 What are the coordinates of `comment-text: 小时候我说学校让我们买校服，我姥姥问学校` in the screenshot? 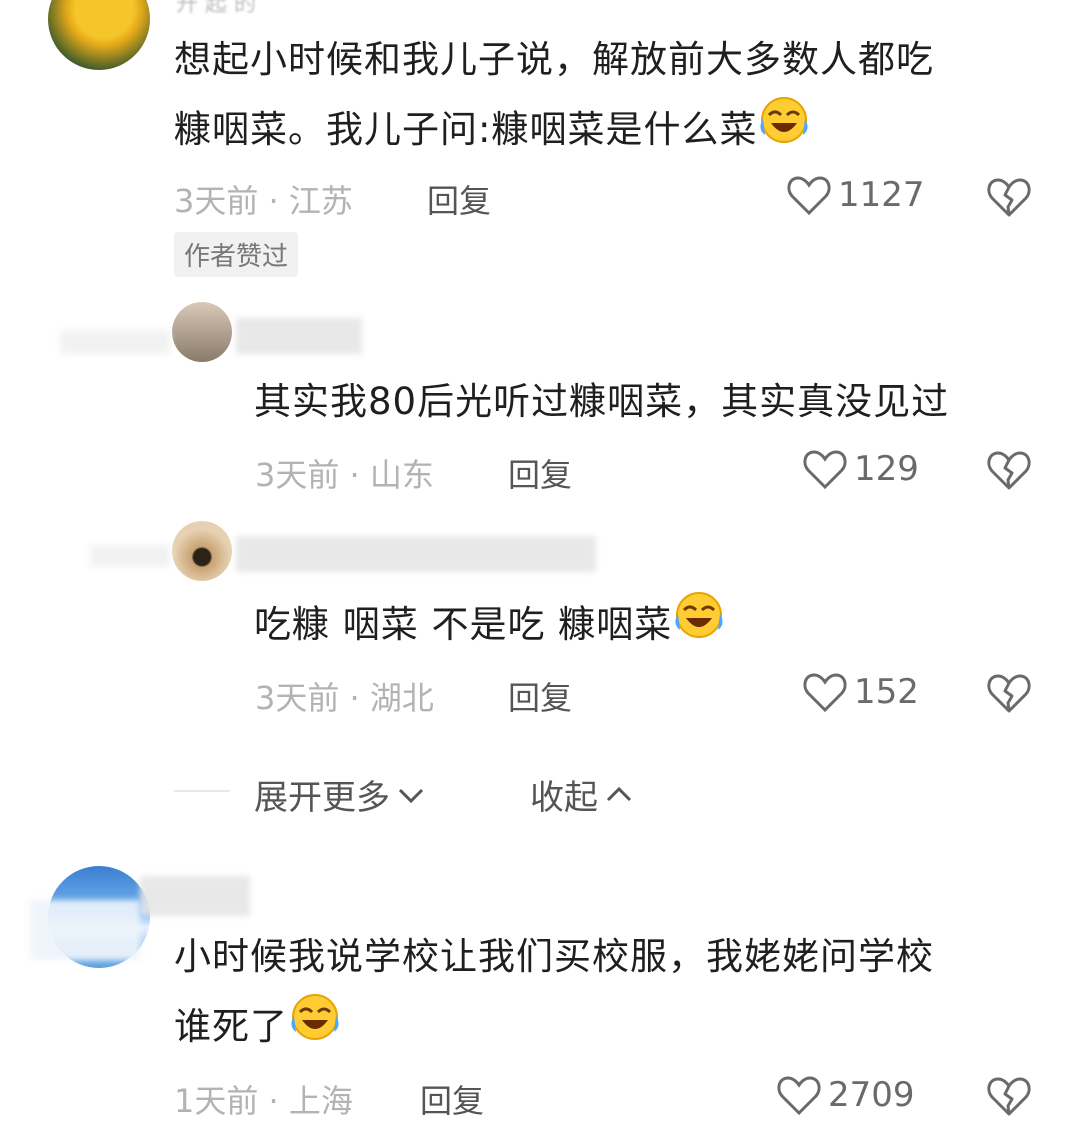 It's located at (554, 957).